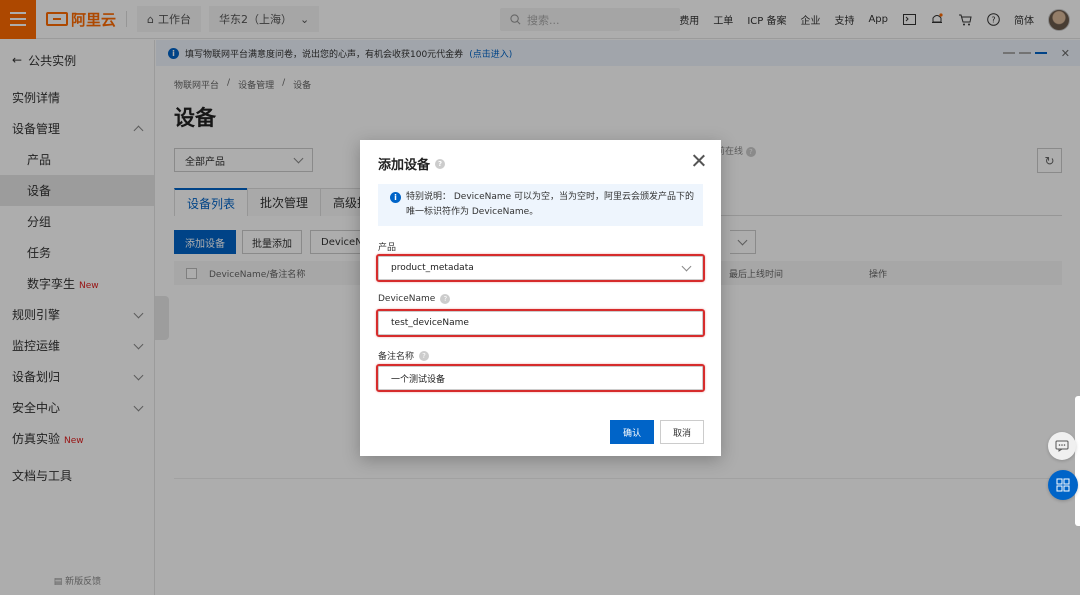 Image resolution: width=1080 pixels, height=595 pixels. Describe the element at coordinates (550, 197) in the screenshot. I see `notice-line: 特别说明： DeviceName 可以为空，当为空时，阿里云会颁发产品下的` at that location.